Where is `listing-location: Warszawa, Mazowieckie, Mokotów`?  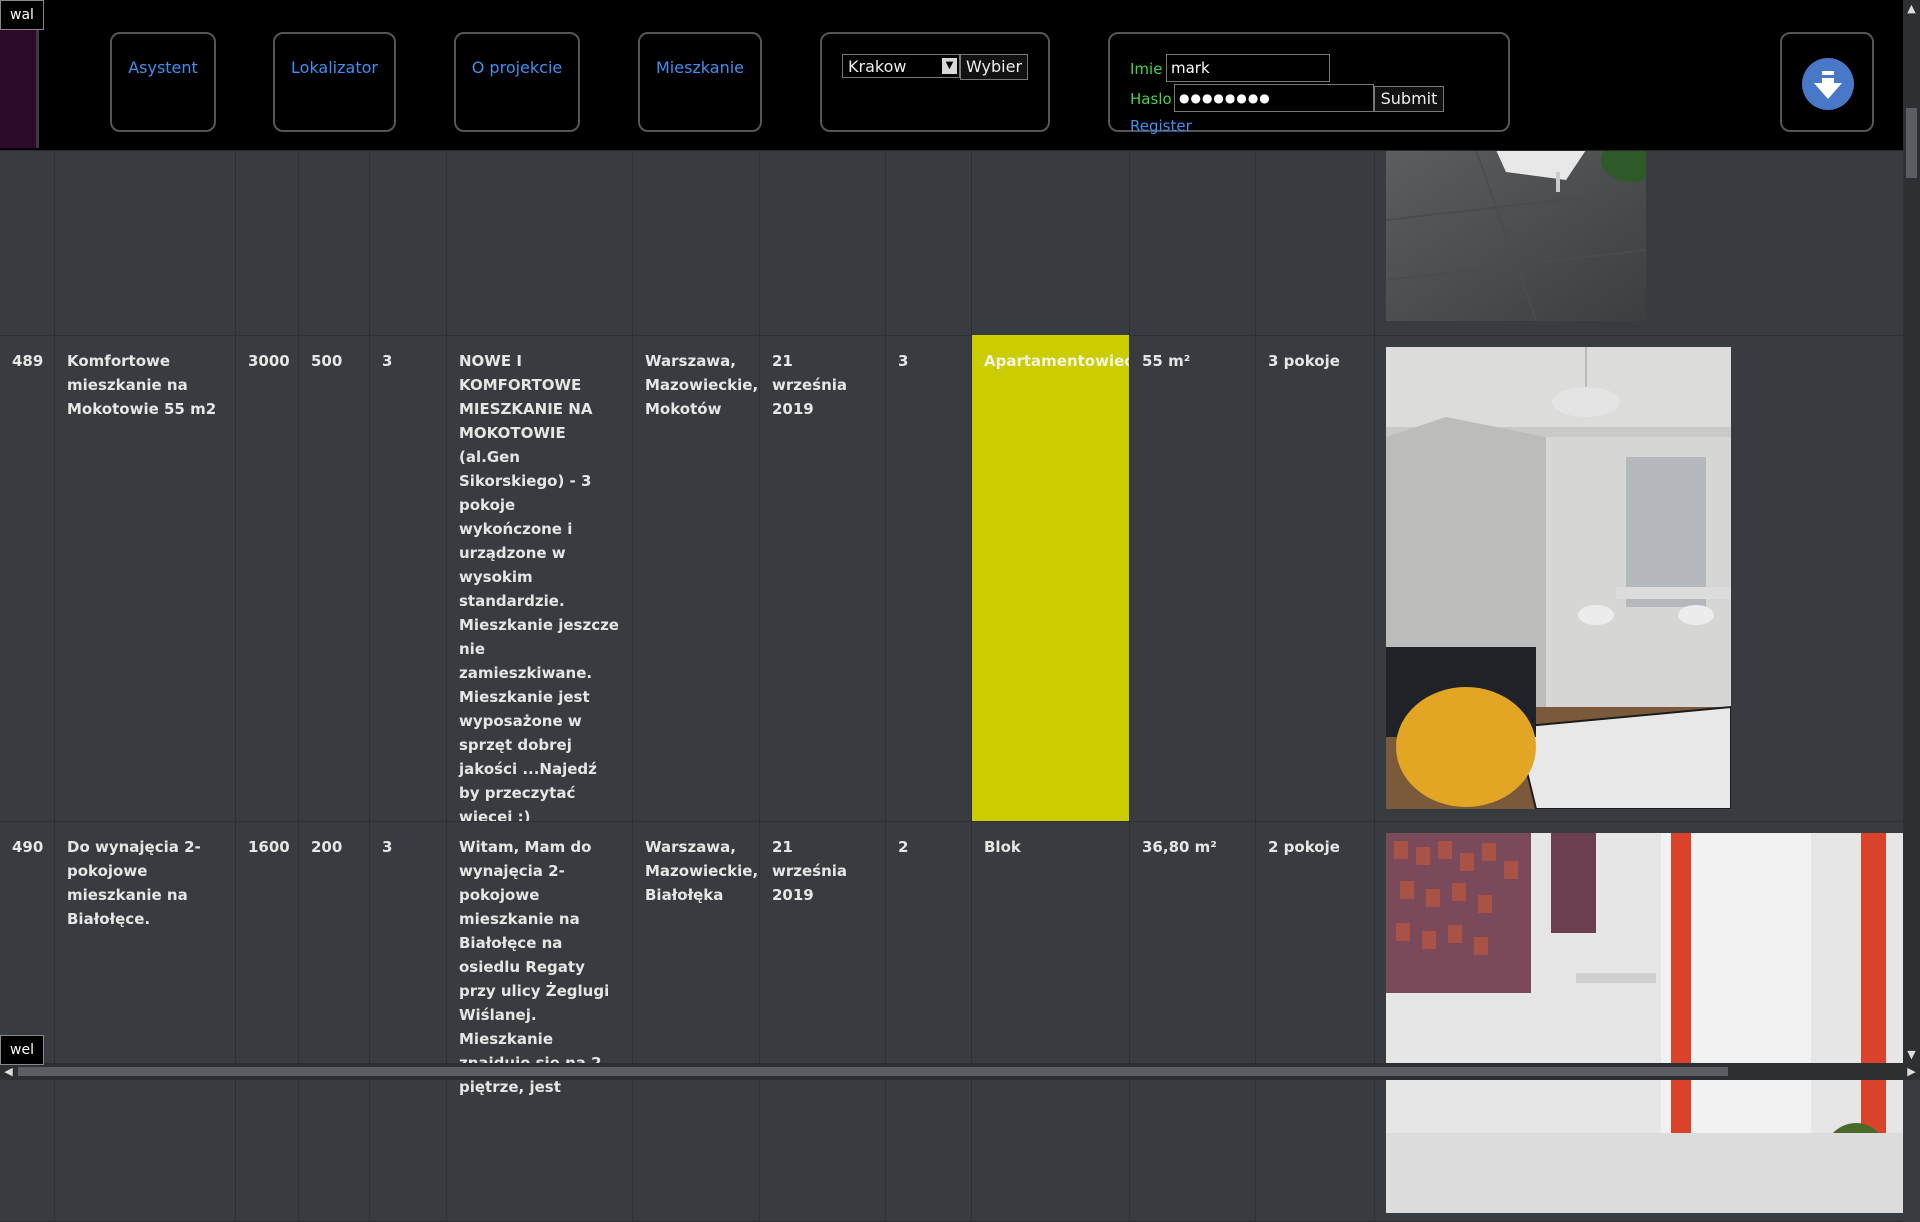
listing-location: Warszawa, Mazowieckie, Mokotów is located at coordinates (696, 578).